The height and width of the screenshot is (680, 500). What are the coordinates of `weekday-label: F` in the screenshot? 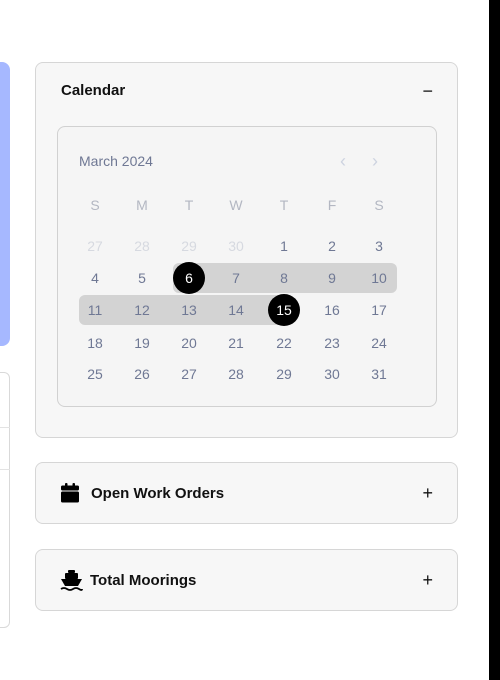 It's located at (332, 205).